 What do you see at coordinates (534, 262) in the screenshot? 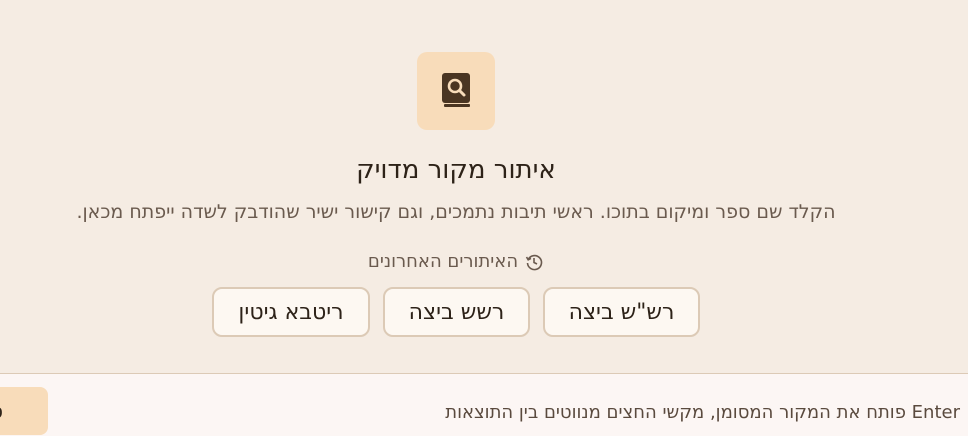
I see `history-icon` at bounding box center [534, 262].